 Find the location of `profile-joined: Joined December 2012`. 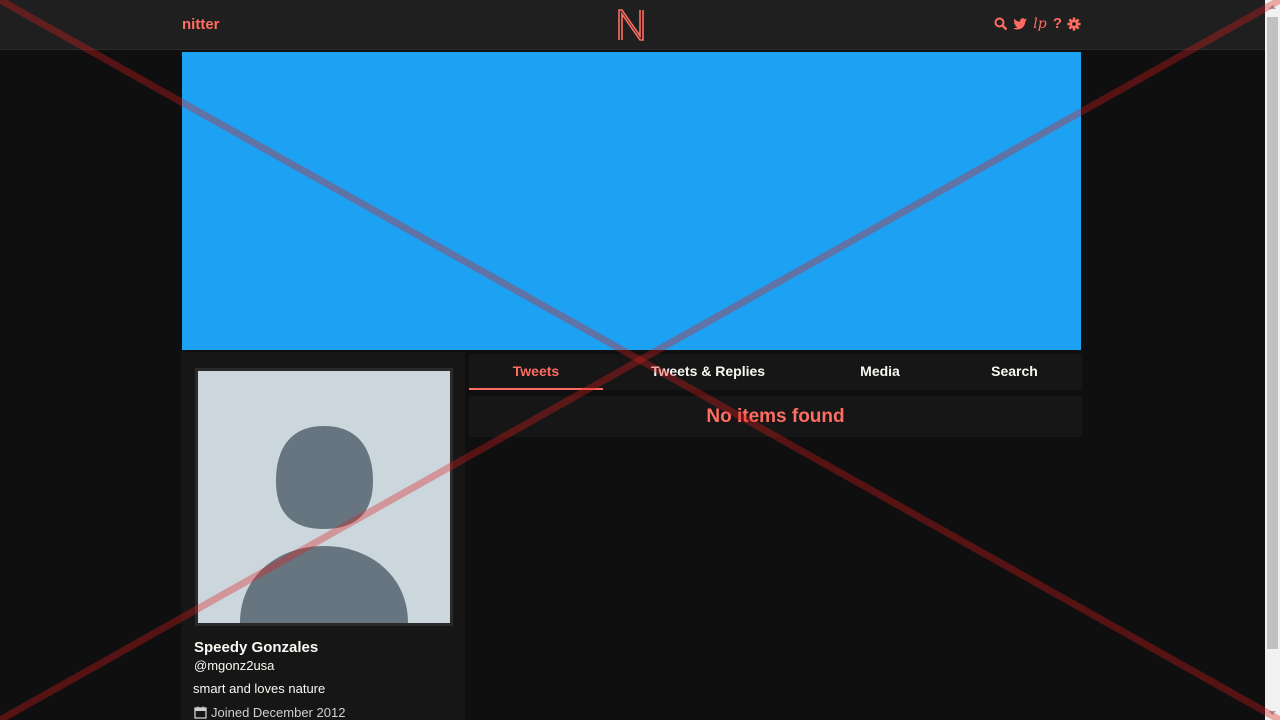

profile-joined: Joined December 2012 is located at coordinates (269, 712).